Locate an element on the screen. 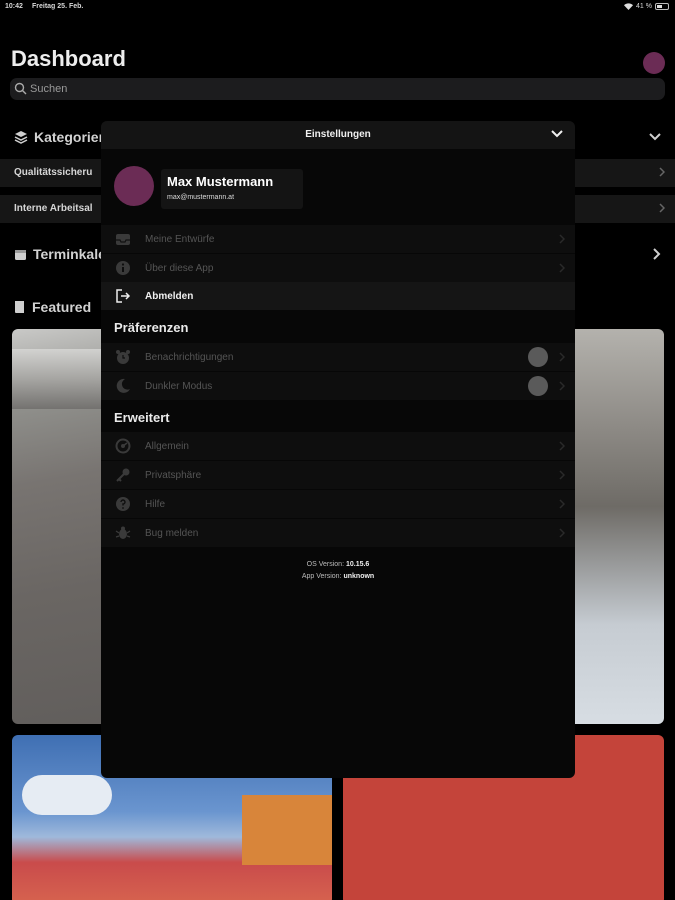  dark-mode-toggle is located at coordinates (538, 386).